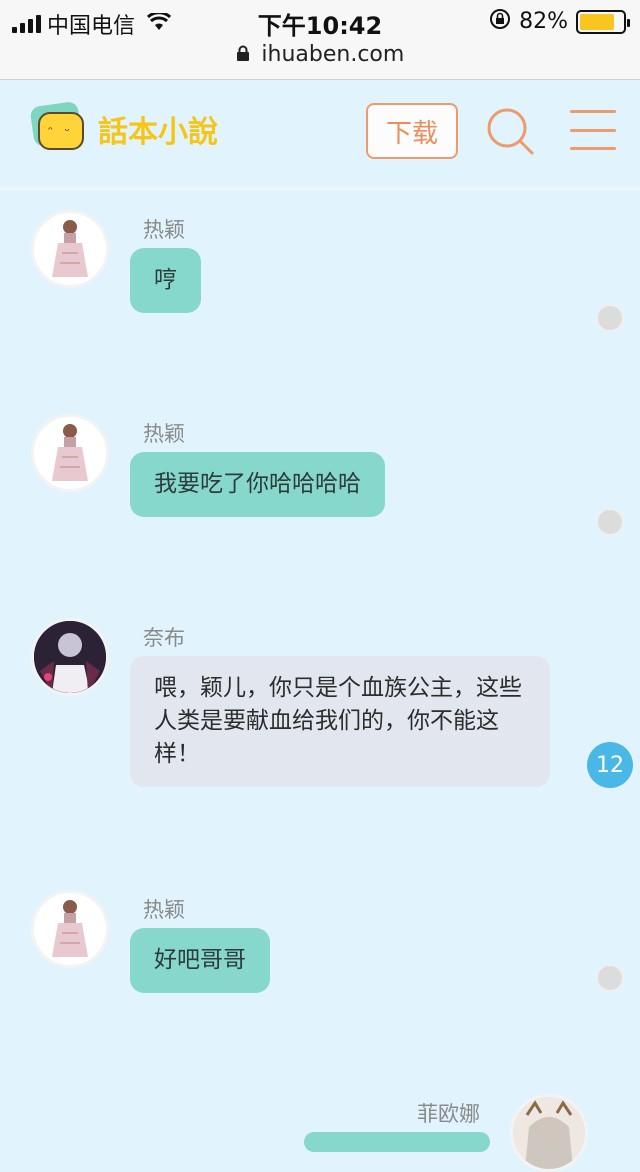 Image resolution: width=640 pixels, height=1172 pixels. I want to click on battery-icon, so click(603, 21).